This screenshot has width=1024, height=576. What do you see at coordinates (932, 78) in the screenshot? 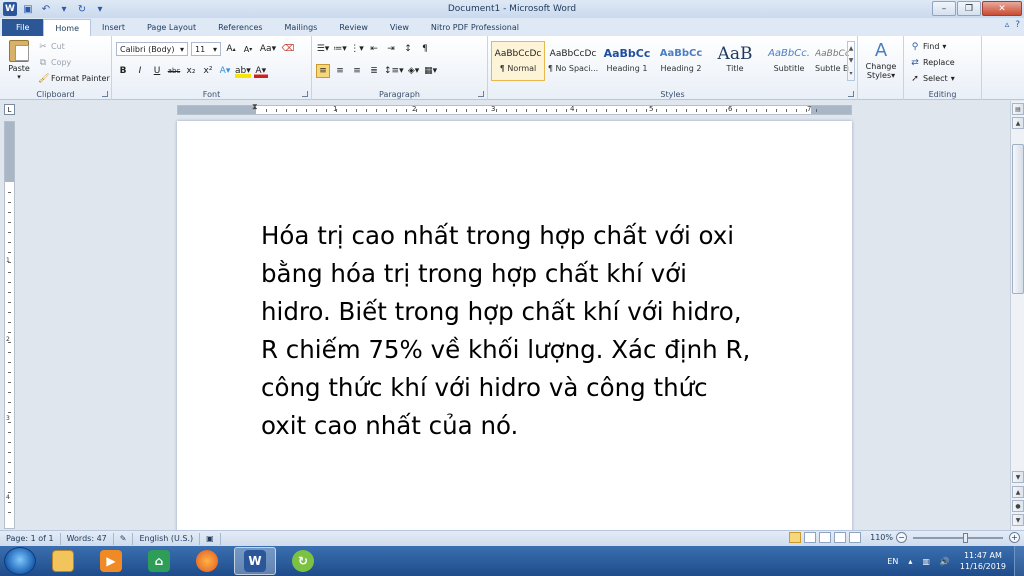
I see `select-button: ➚ Select ▾` at bounding box center [932, 78].